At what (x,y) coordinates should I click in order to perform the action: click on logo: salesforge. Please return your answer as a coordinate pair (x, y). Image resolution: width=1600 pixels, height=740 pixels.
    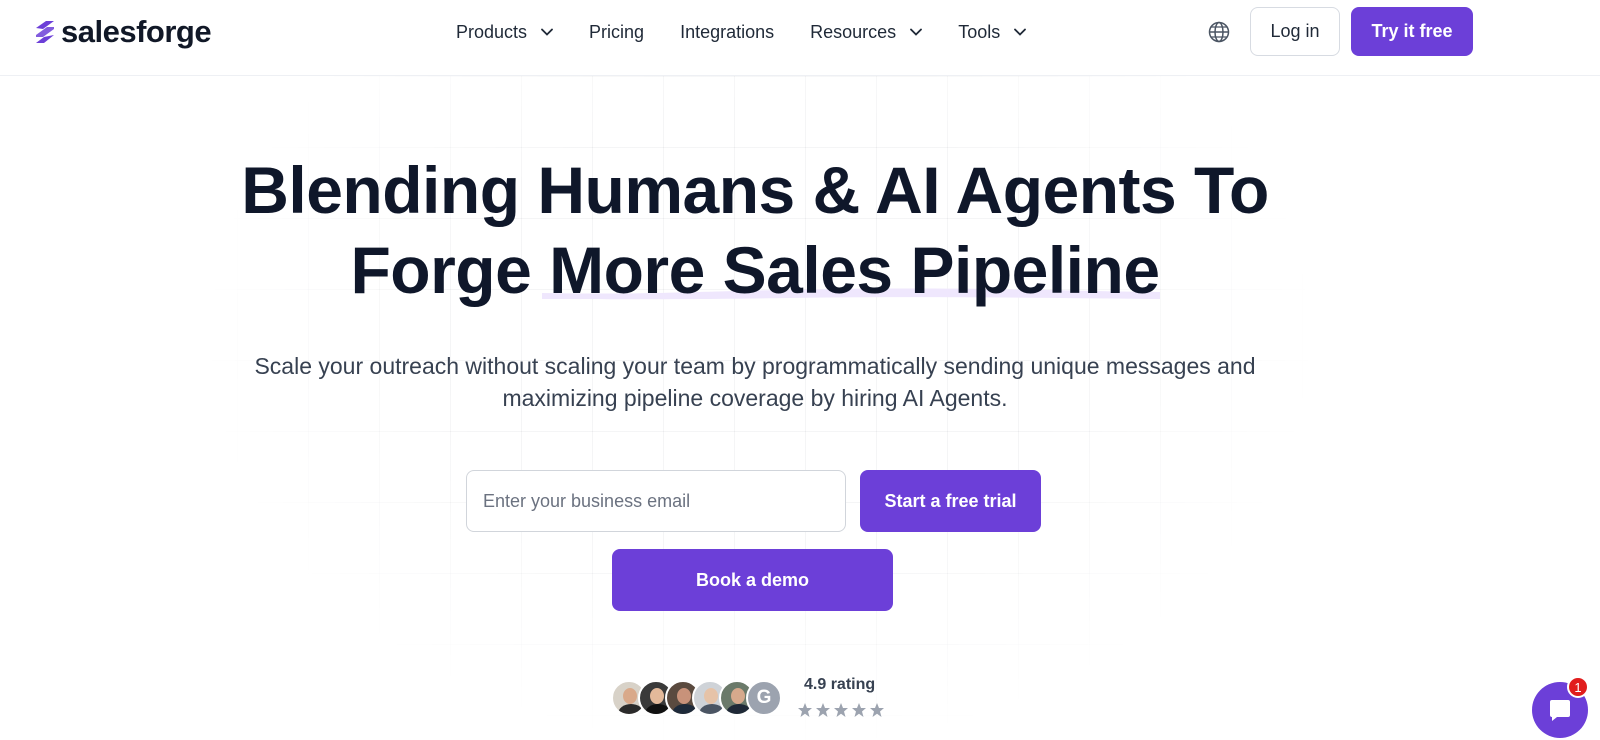
    Looking at the image, I should click on (122, 32).